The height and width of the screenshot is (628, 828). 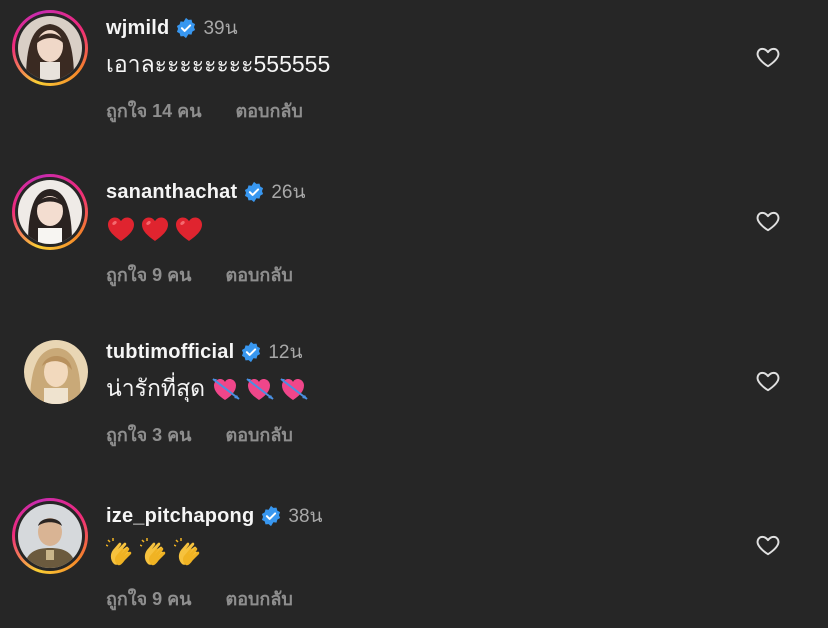 What do you see at coordinates (207, 389) in the screenshot?
I see `comment-text: น่ารักที่สุด` at bounding box center [207, 389].